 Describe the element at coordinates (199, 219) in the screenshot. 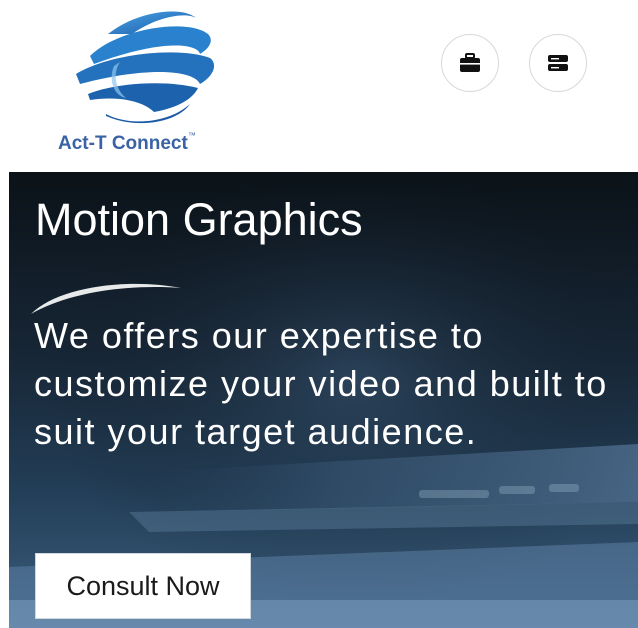

I see `hero-title: Motion Graphics` at that location.